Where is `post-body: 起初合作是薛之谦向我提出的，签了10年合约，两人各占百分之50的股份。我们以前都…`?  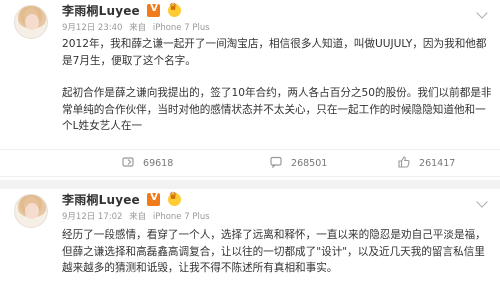
post-body: 起初合作是薛之谦向我提出的，签了10年合约，两人各占百分之50的股份。我们以前都… is located at coordinates (277, 110).